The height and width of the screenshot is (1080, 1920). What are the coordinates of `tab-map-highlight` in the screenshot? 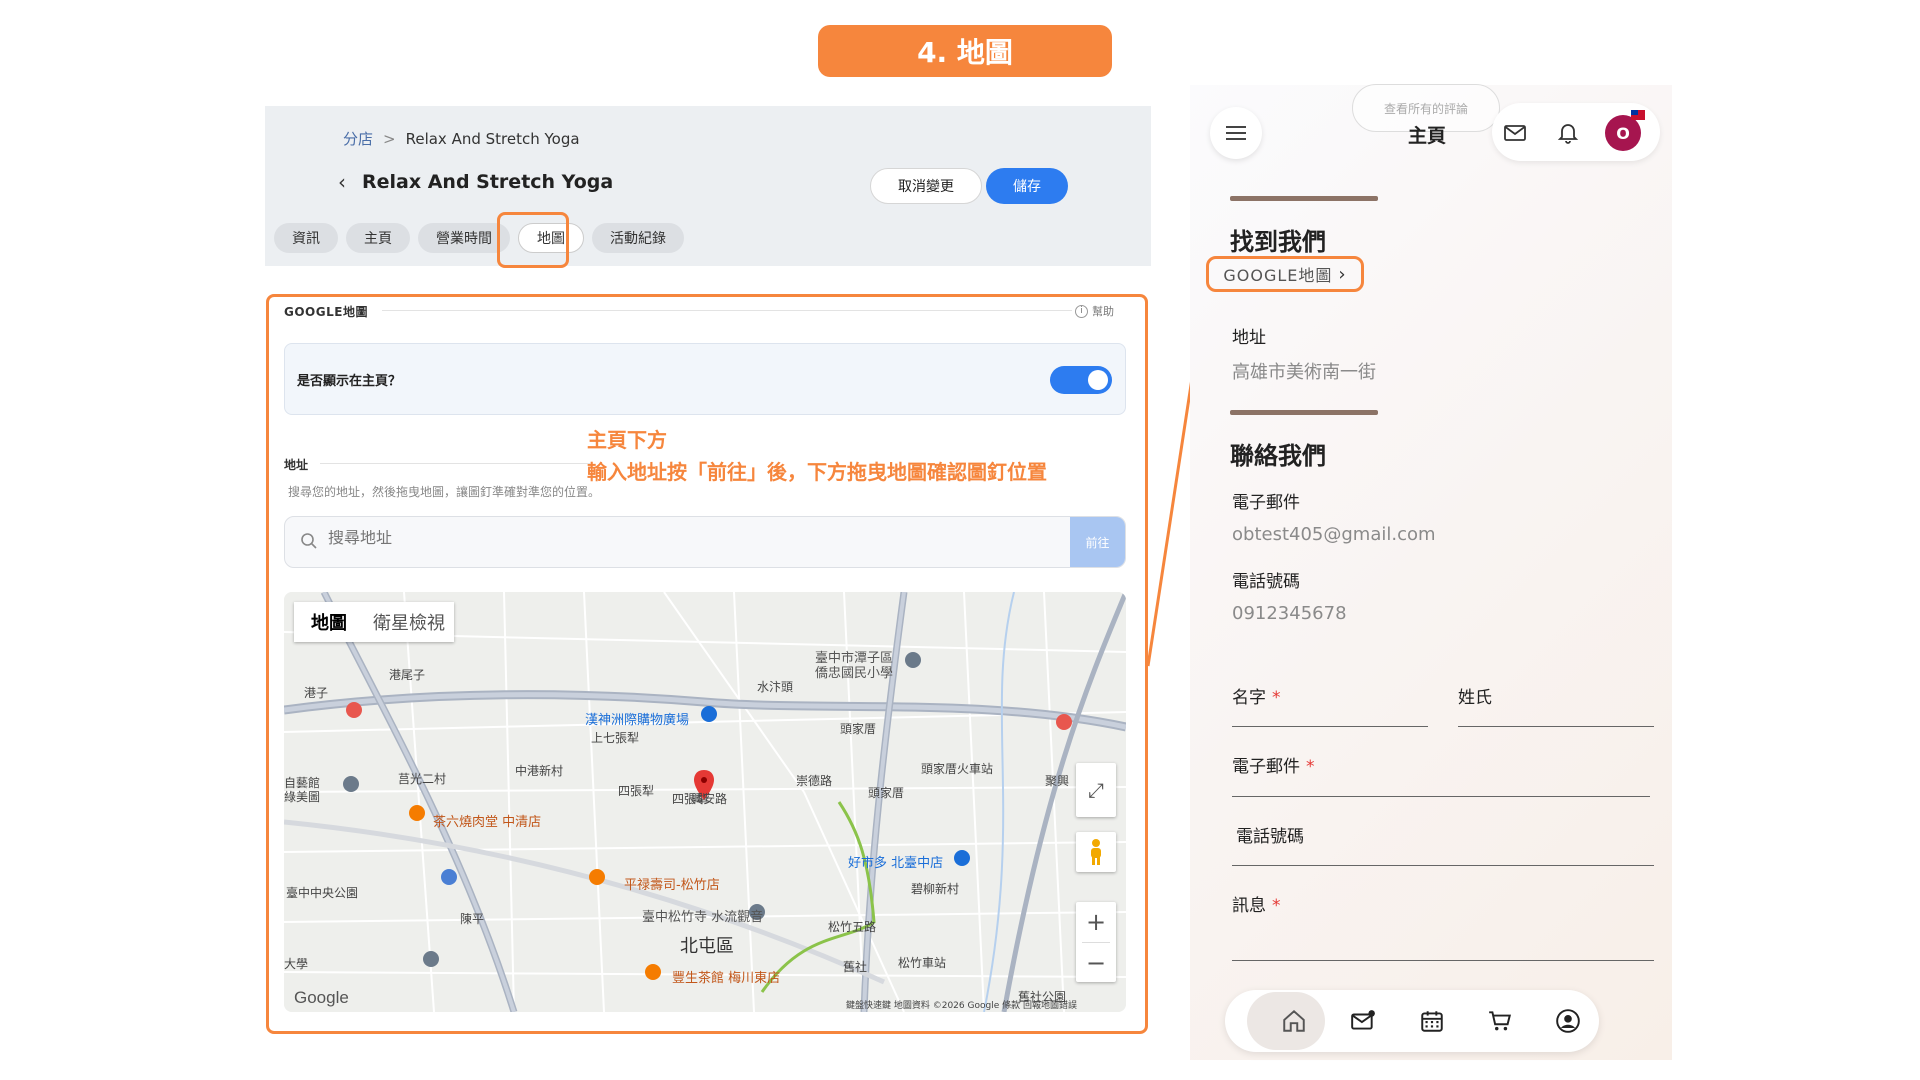 It's located at (533, 240).